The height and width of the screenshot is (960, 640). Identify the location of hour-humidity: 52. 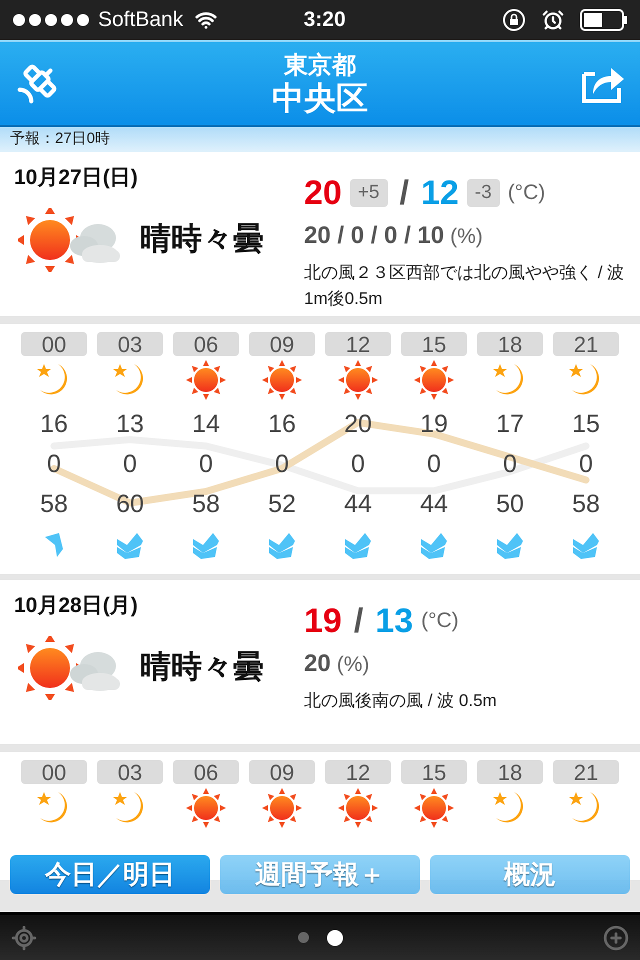
(282, 504).